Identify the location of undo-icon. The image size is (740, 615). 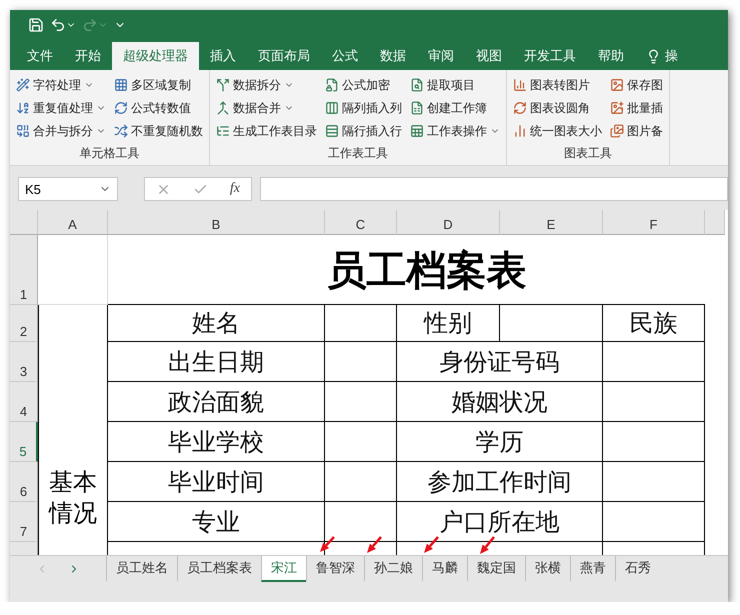
(63, 25).